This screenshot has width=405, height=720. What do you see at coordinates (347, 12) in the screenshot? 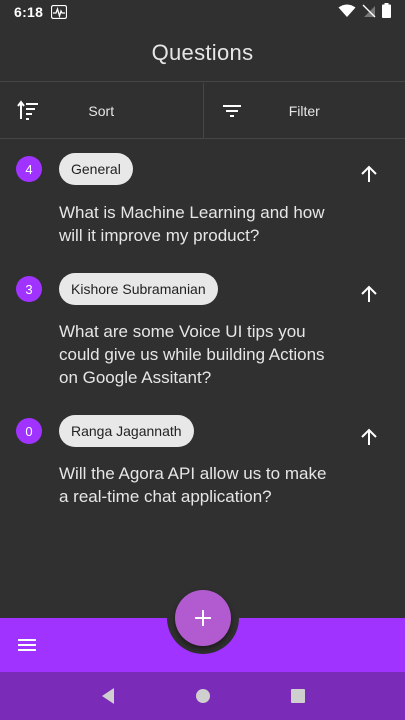
I see `wifi-icon` at bounding box center [347, 12].